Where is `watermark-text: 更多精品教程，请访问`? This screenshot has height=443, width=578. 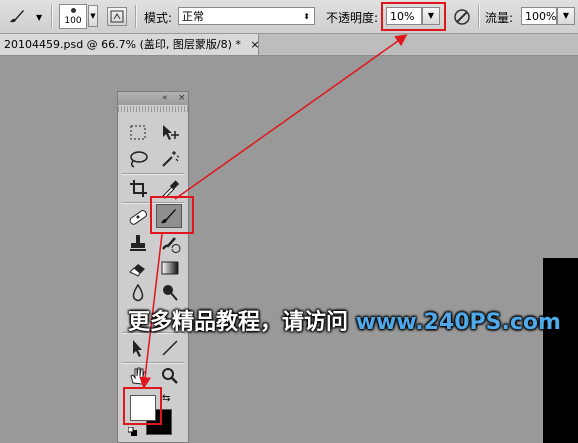
watermark-text: 更多精品教程，请访问 is located at coordinates (238, 322).